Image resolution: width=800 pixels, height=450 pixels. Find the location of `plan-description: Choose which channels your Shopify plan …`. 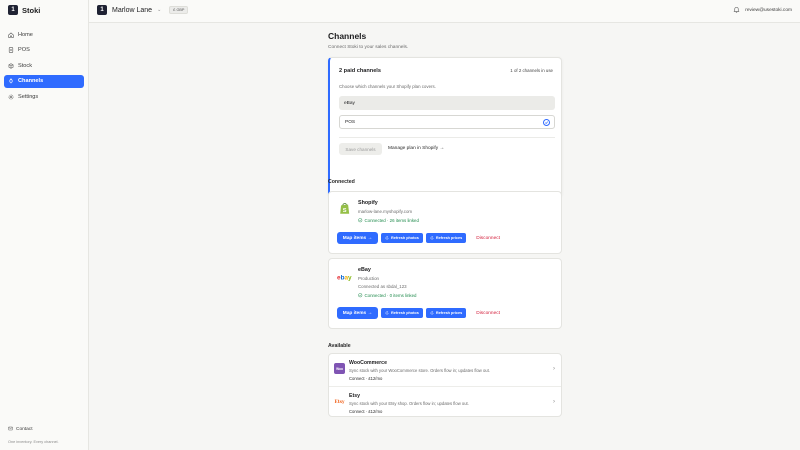

plan-description: Choose which channels your Shopify plan … is located at coordinates (387, 86).